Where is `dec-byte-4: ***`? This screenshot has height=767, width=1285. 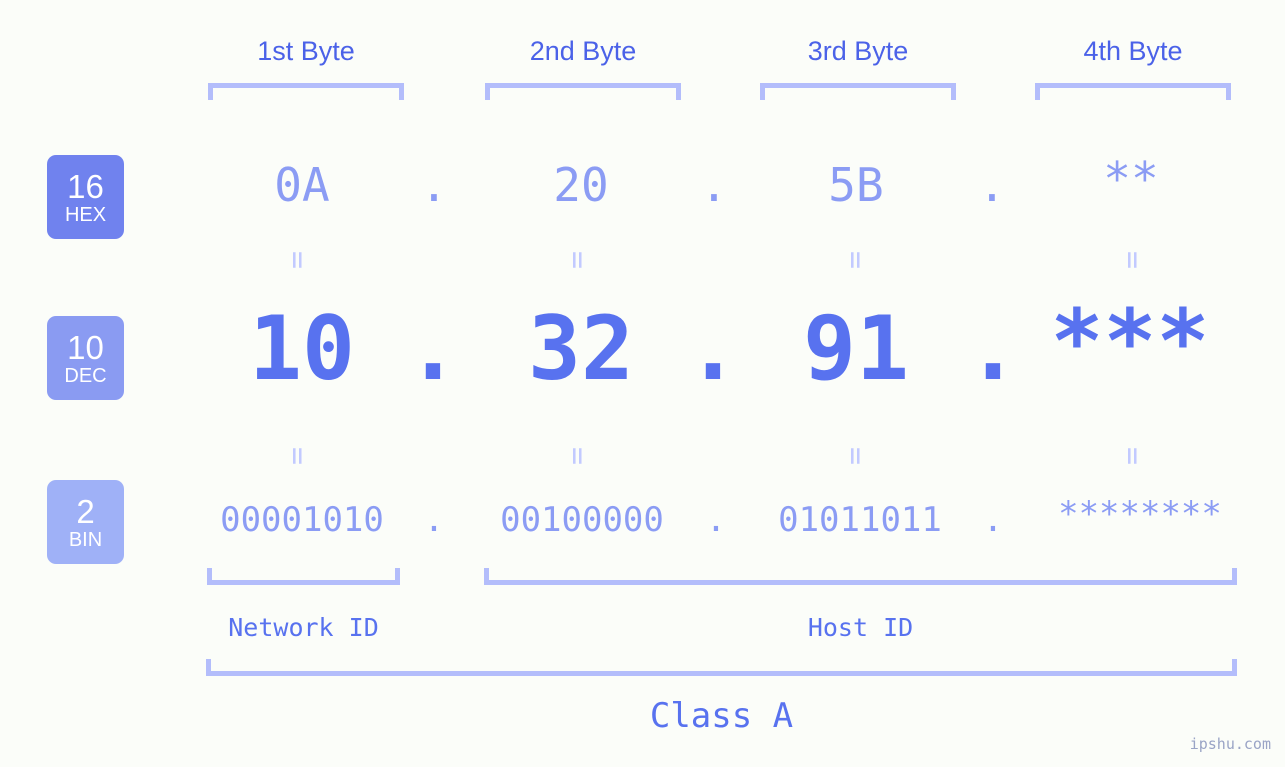 dec-byte-4: *** is located at coordinates (1130, 341).